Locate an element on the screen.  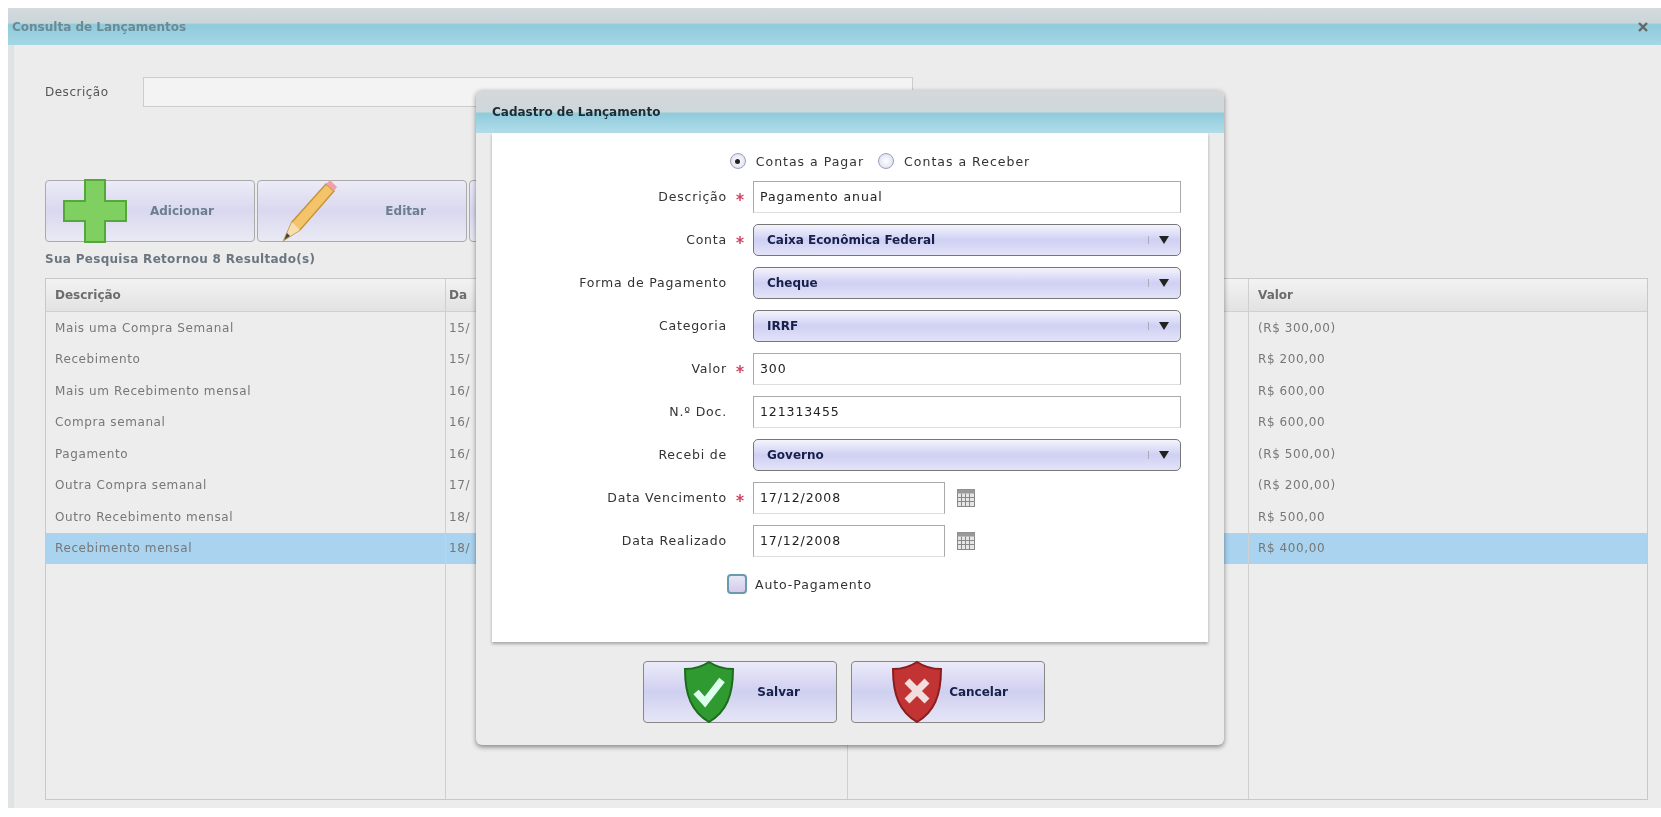
table-cell-text: R$ 400,00 is located at coordinates (1292, 549).